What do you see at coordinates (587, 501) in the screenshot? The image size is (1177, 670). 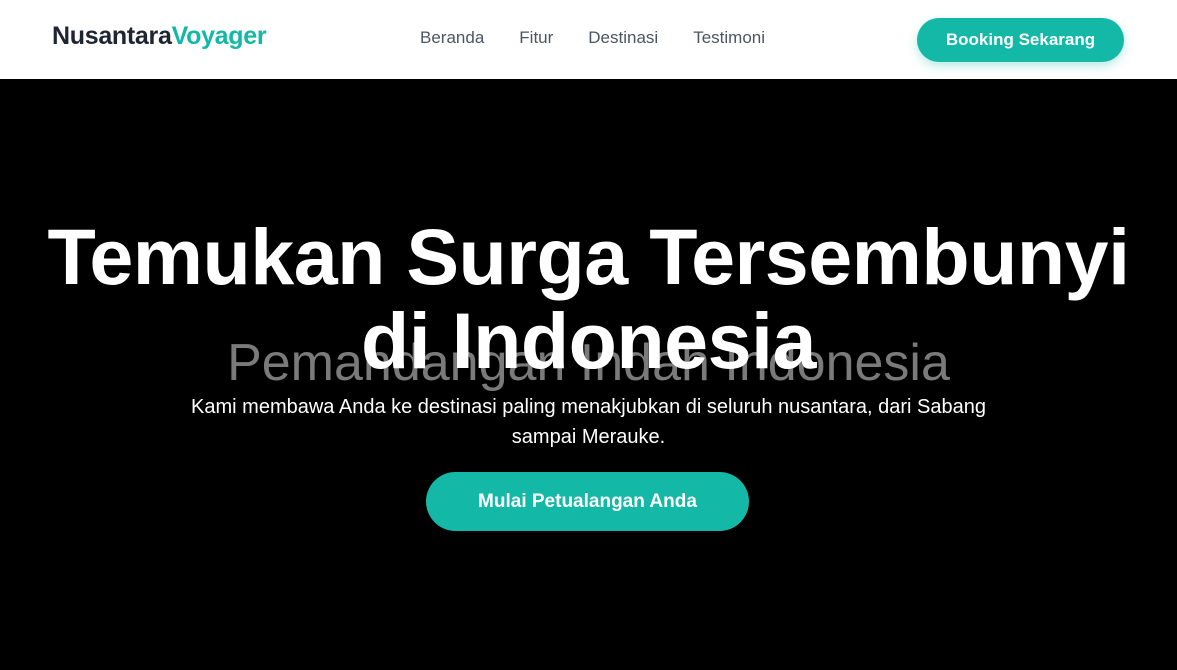 I see `start-adventure-button: Mulai Petualangan Anda` at bounding box center [587, 501].